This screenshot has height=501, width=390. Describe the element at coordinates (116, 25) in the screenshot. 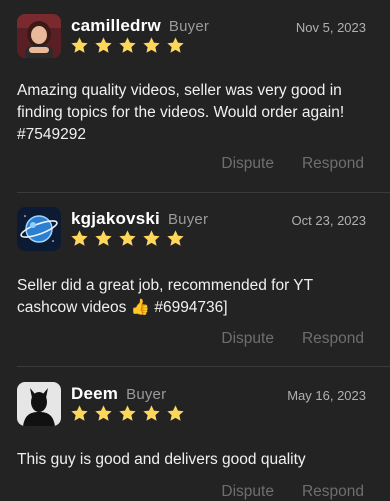

I see `username: camilledrw` at that location.